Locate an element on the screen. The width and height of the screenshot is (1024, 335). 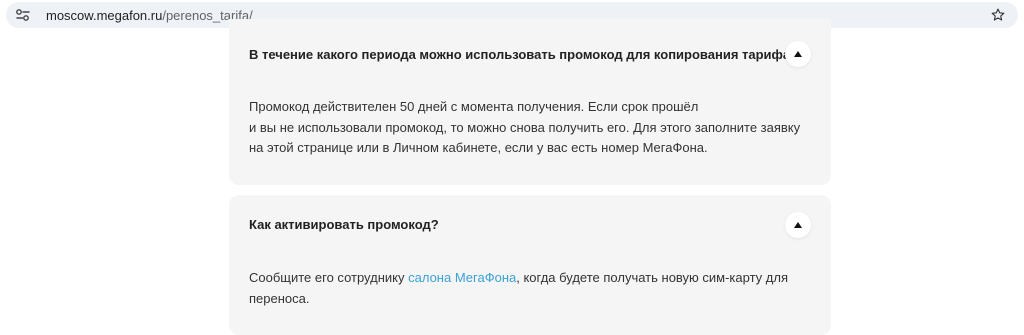
answer-line: переноса. is located at coordinates (279, 298).